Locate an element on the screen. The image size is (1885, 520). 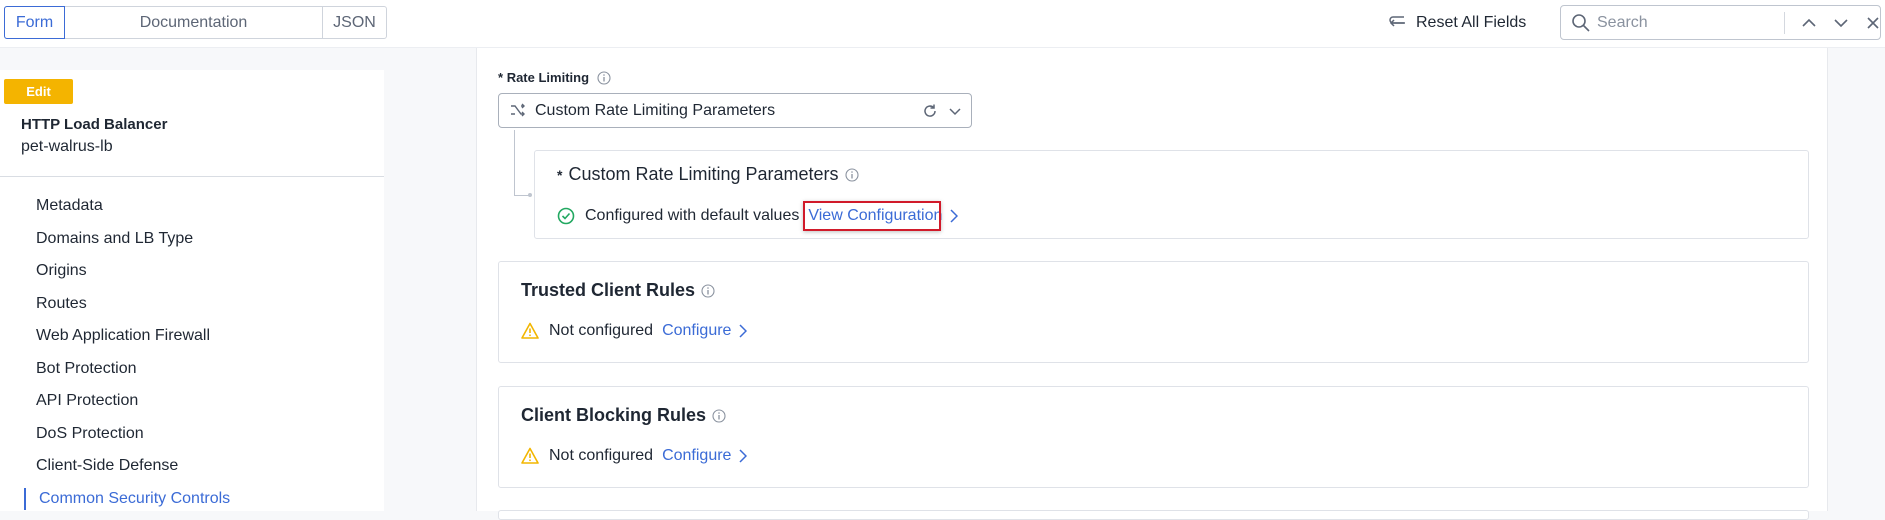
close-icon is located at coordinates (1873, 23).